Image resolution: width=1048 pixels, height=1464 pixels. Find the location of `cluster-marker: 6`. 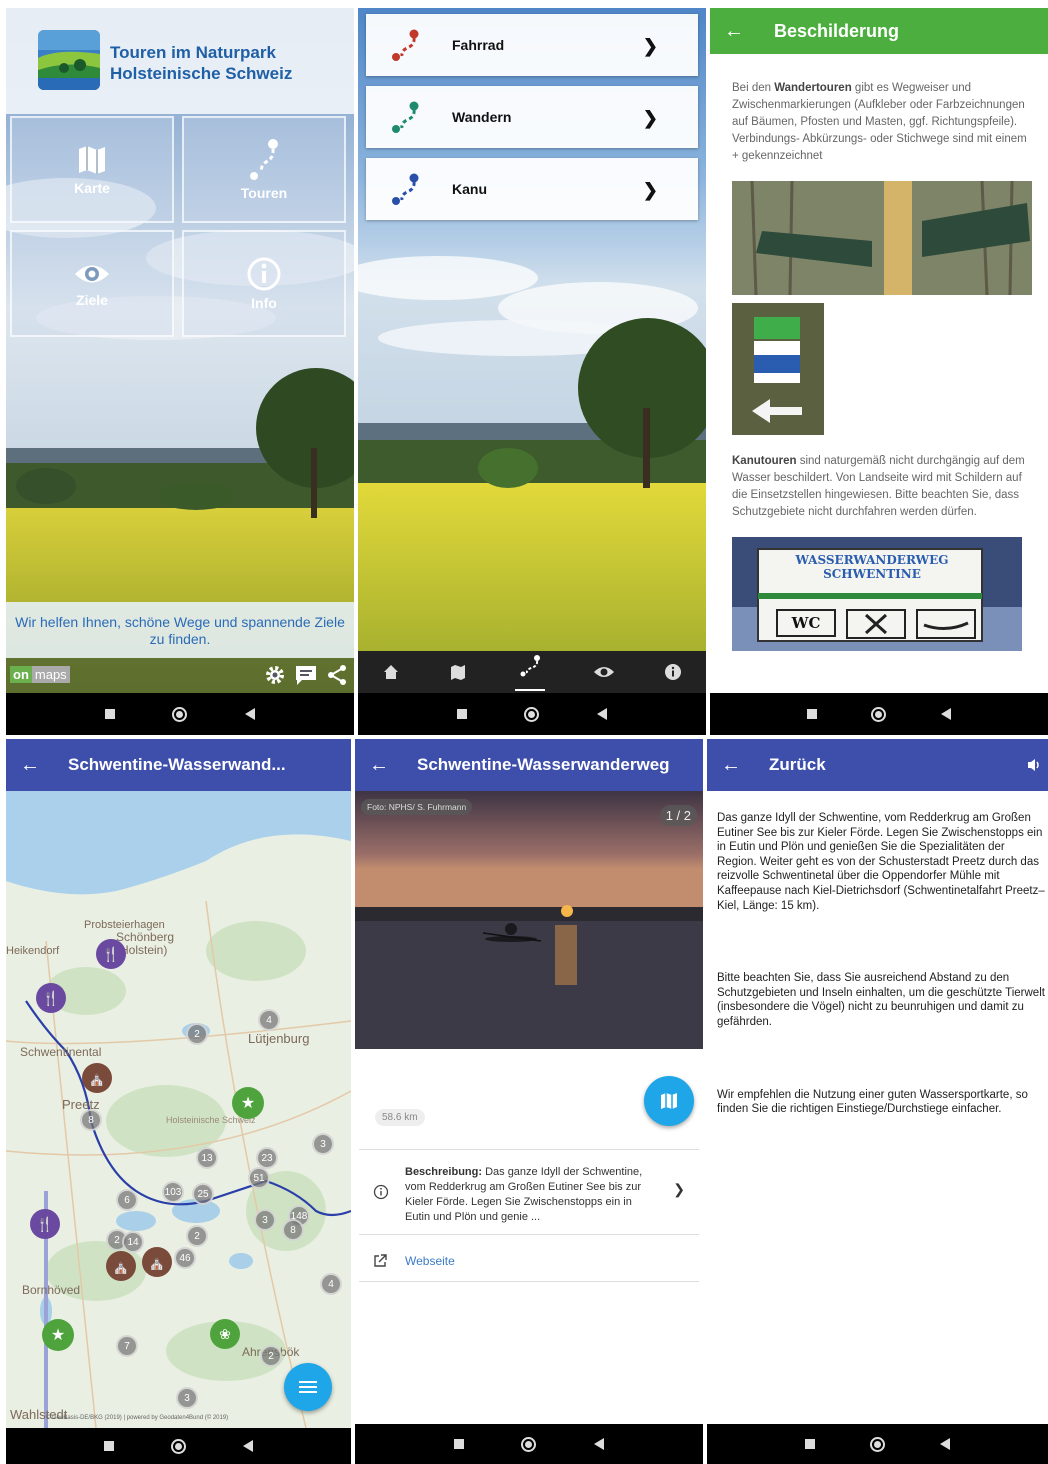

cluster-marker: 6 is located at coordinates (127, 1200).